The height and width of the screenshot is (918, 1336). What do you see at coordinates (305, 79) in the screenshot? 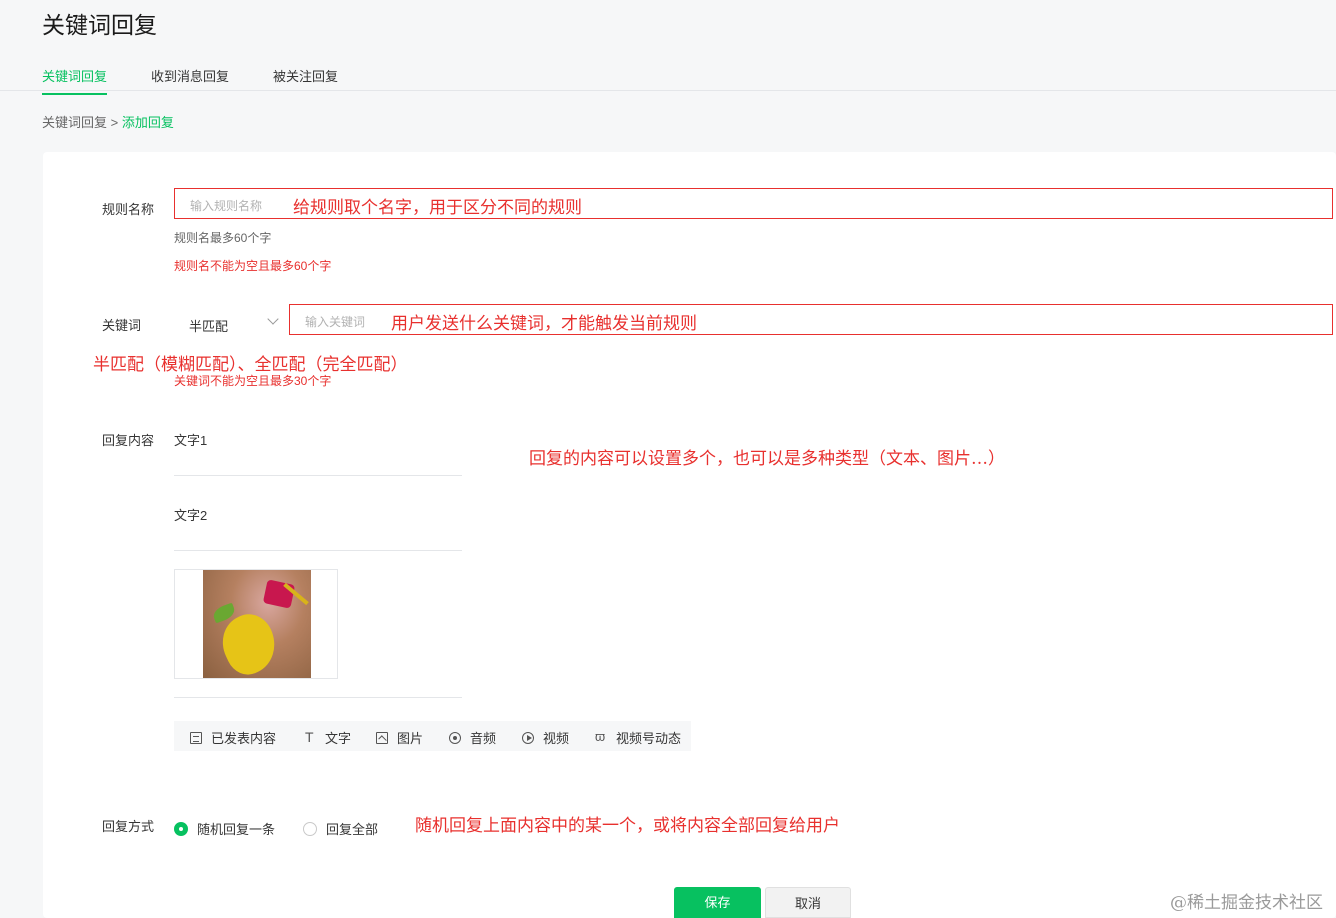
I see `tab-follow-reply: 被关注回复` at bounding box center [305, 79].